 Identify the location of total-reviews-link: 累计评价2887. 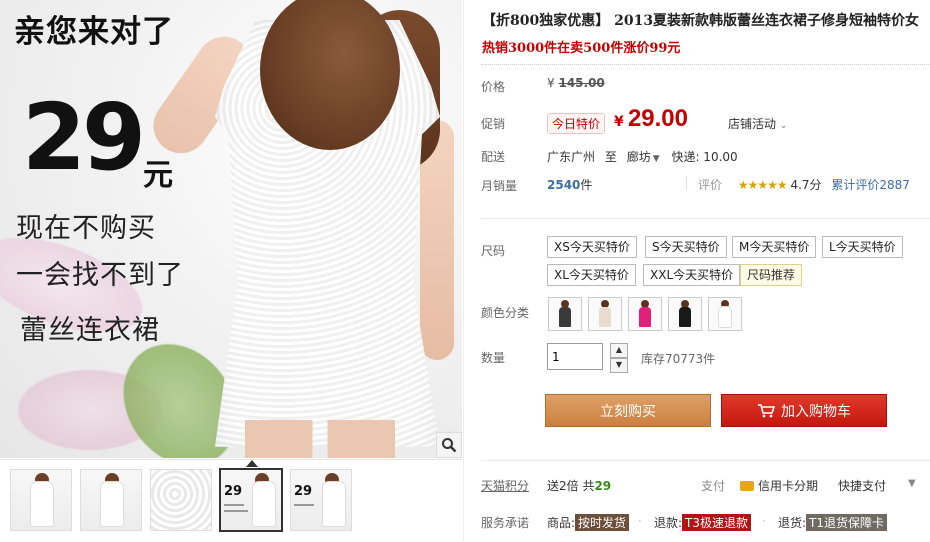
(870, 185).